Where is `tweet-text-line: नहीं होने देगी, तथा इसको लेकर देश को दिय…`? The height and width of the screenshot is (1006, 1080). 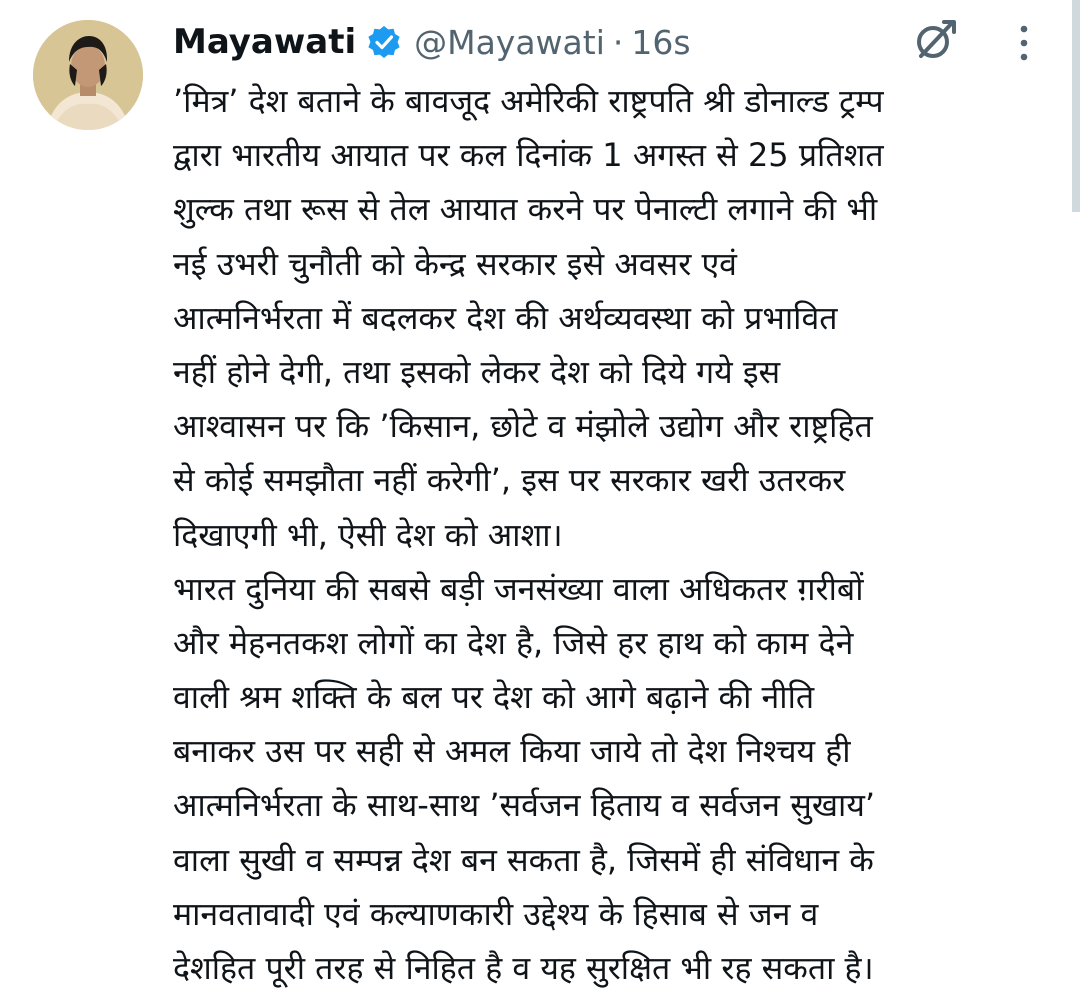 tweet-text-line: नहीं होने देगी, तथा इसको लेकर देश को दिय… is located at coordinates (477, 371).